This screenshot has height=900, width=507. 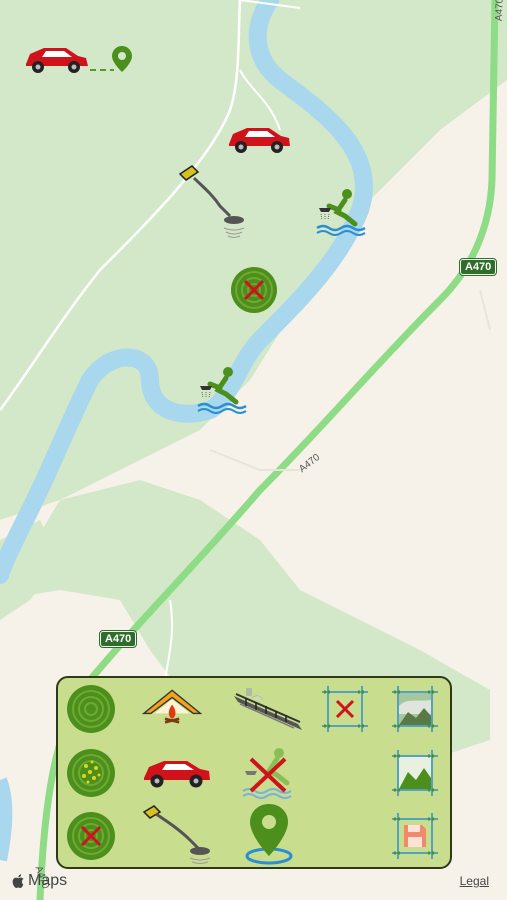 I want to click on finds-zone-button, so click(x=91, y=773).